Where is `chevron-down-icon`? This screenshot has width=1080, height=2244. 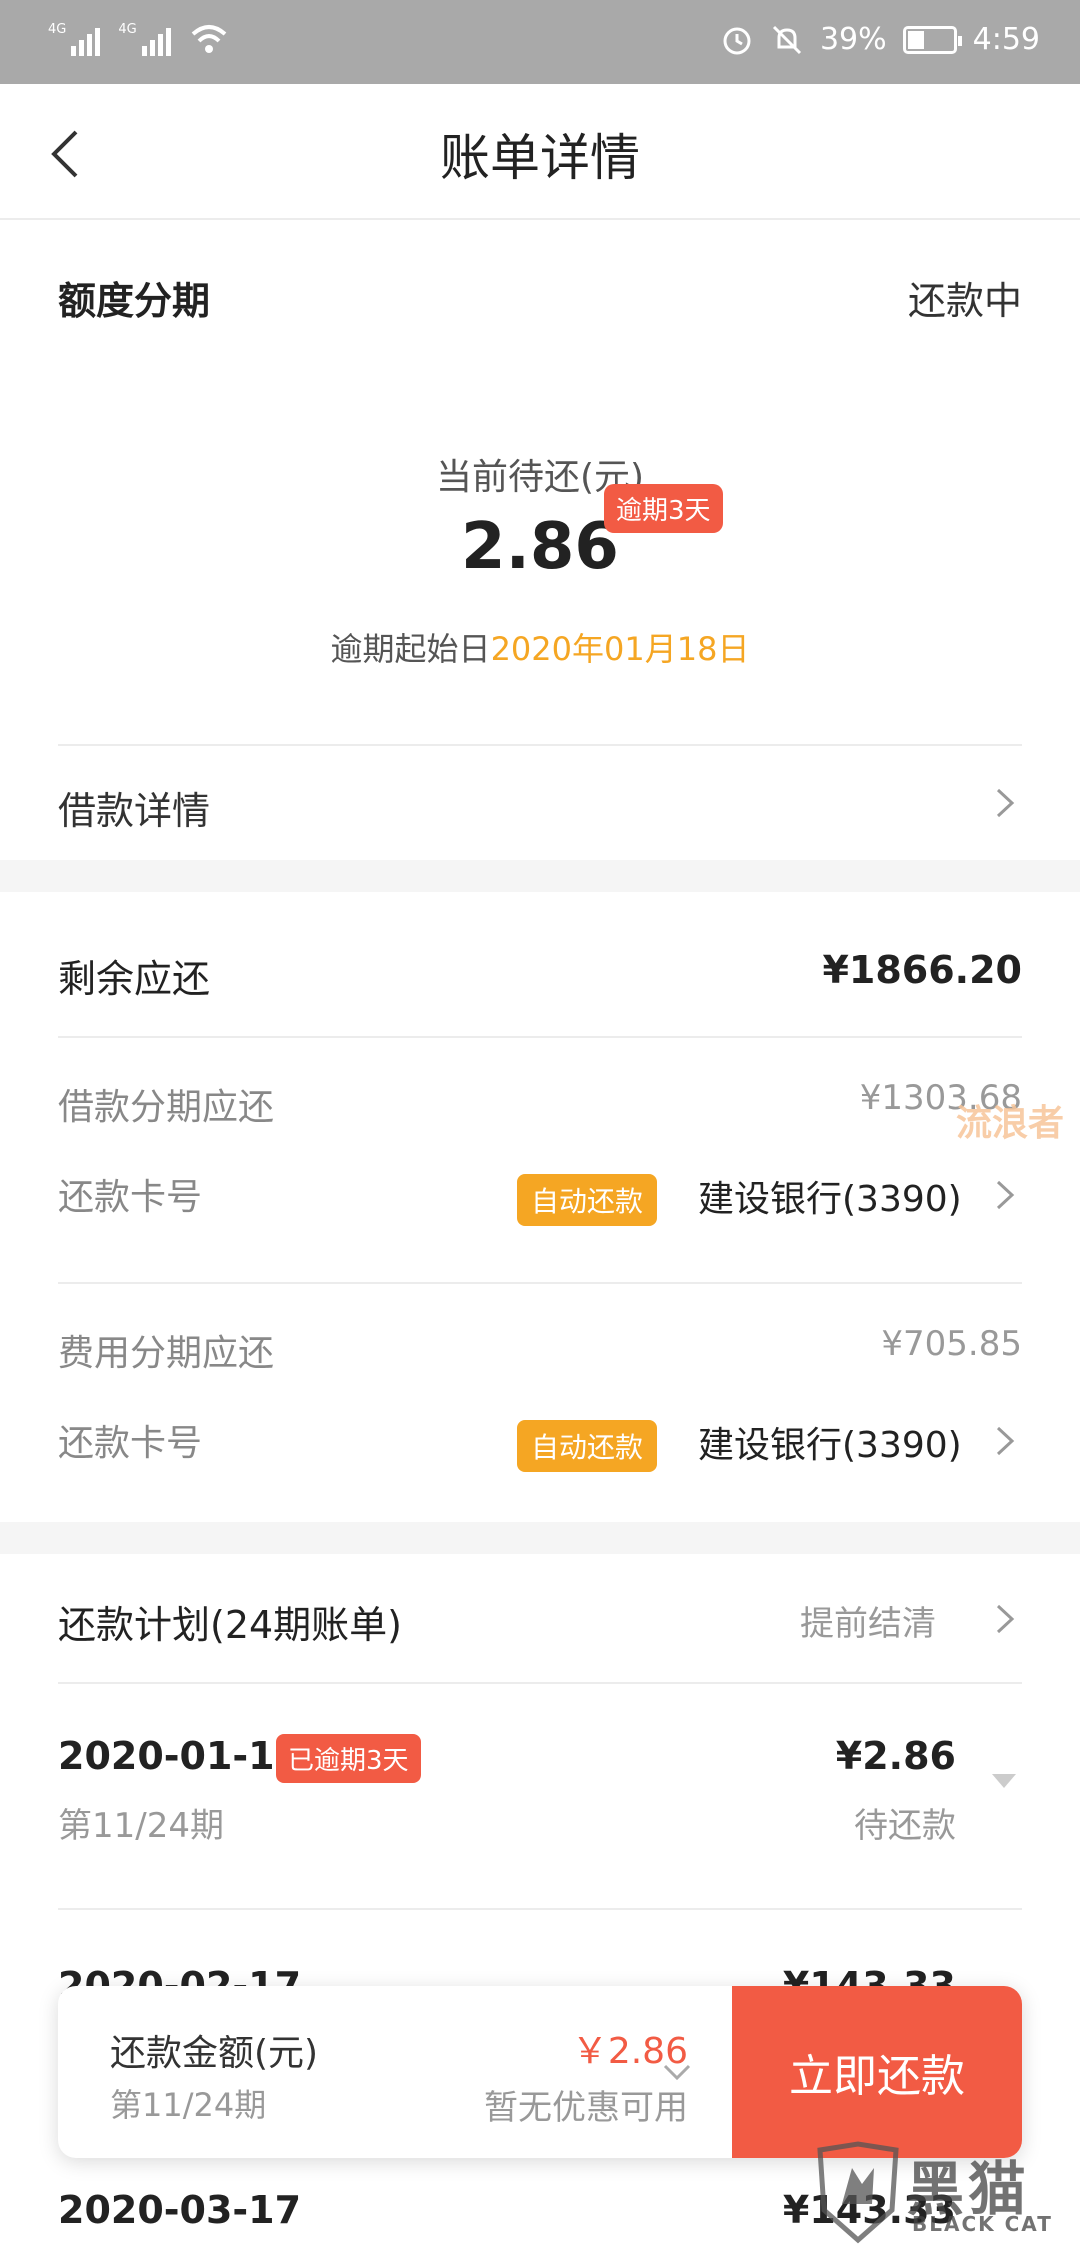
chevron-down-icon is located at coordinates (677, 2073).